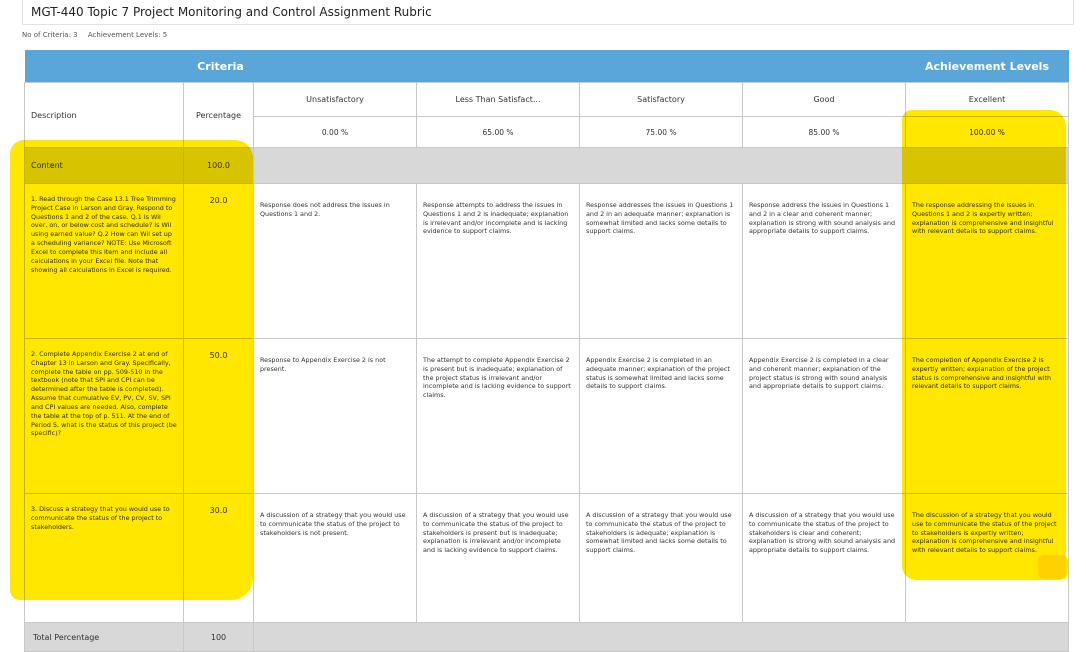  Describe the element at coordinates (218, 115) in the screenshot. I see `percentage-header: Percentage` at that location.